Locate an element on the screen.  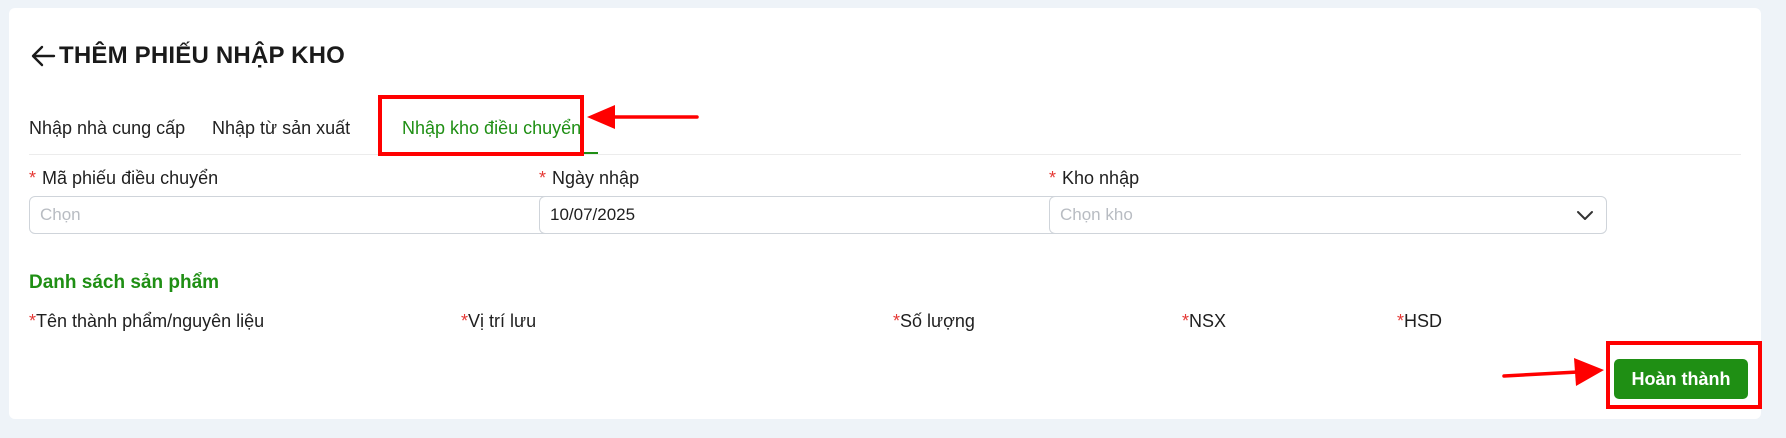
transfer-code-select: Chọn is located at coordinates (308, 215).